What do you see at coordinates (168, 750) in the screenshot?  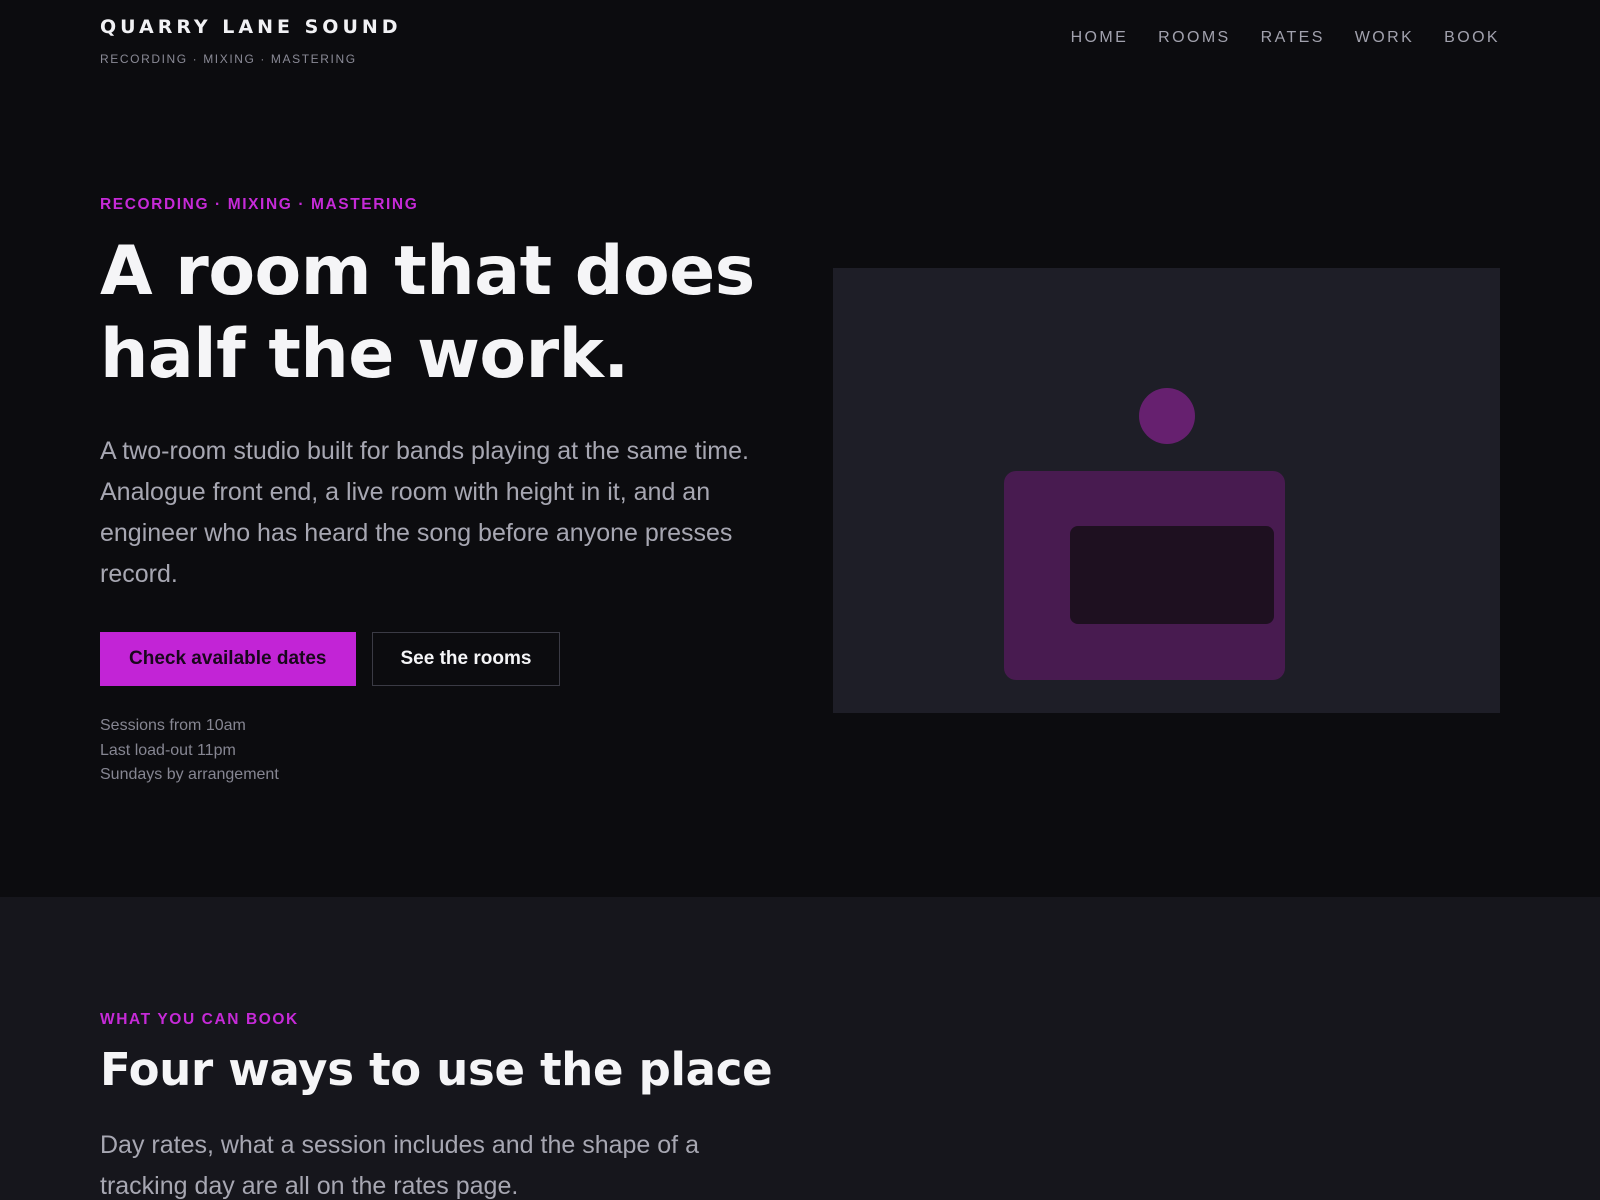 I see `hours-item: Last load-out 11pm` at bounding box center [168, 750].